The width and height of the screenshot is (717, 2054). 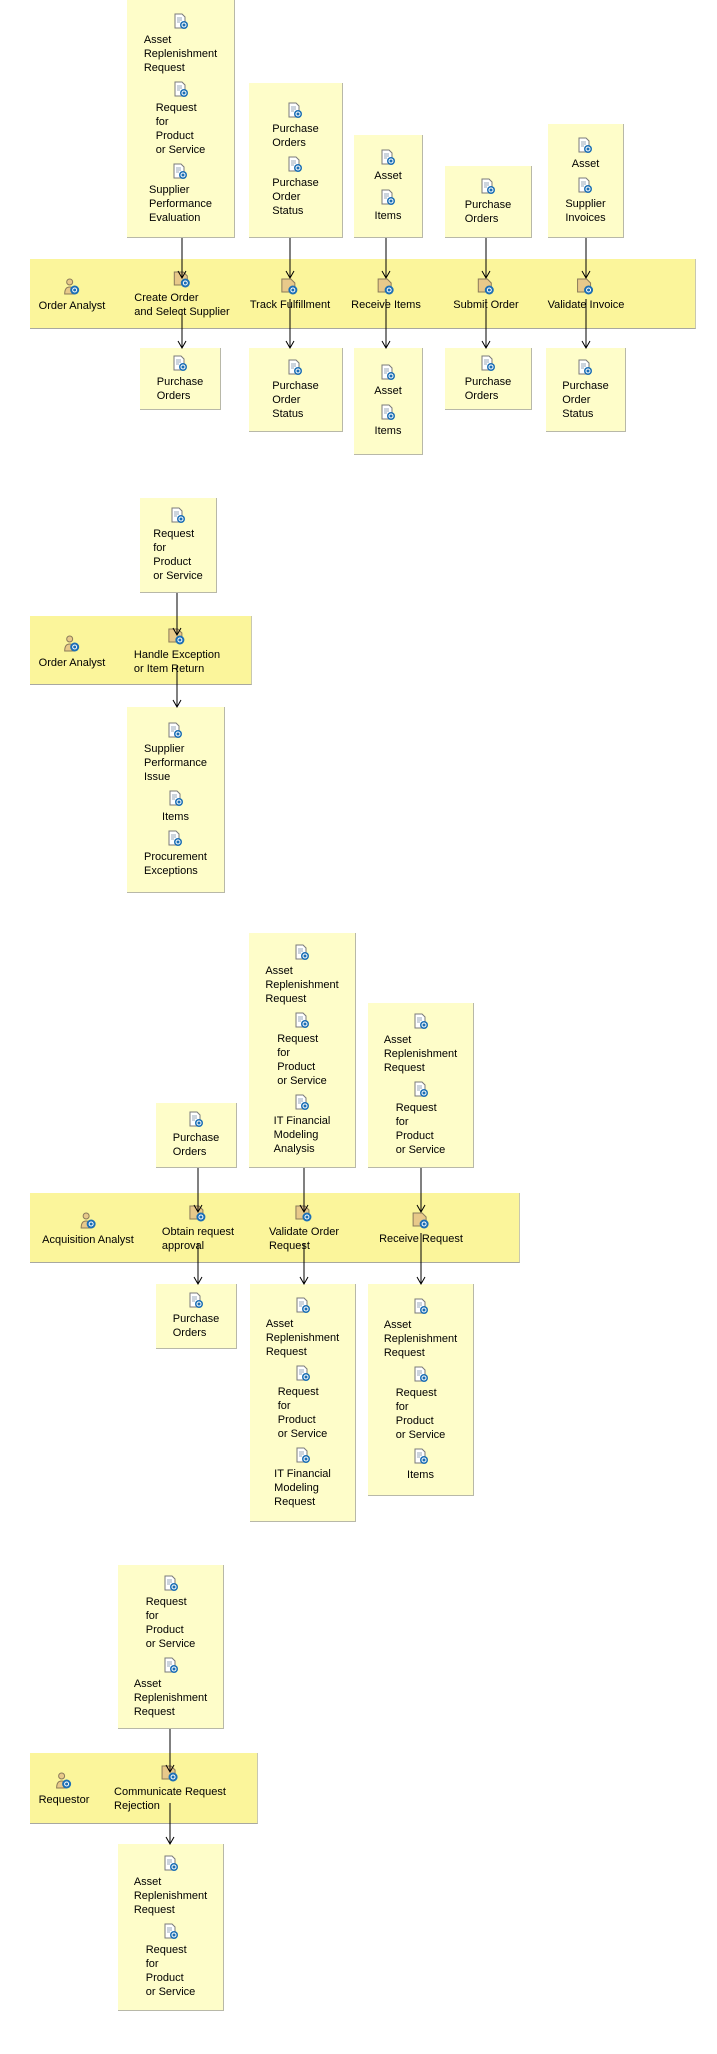 I want to click on activity: Receive Items, so click(x=386, y=295).